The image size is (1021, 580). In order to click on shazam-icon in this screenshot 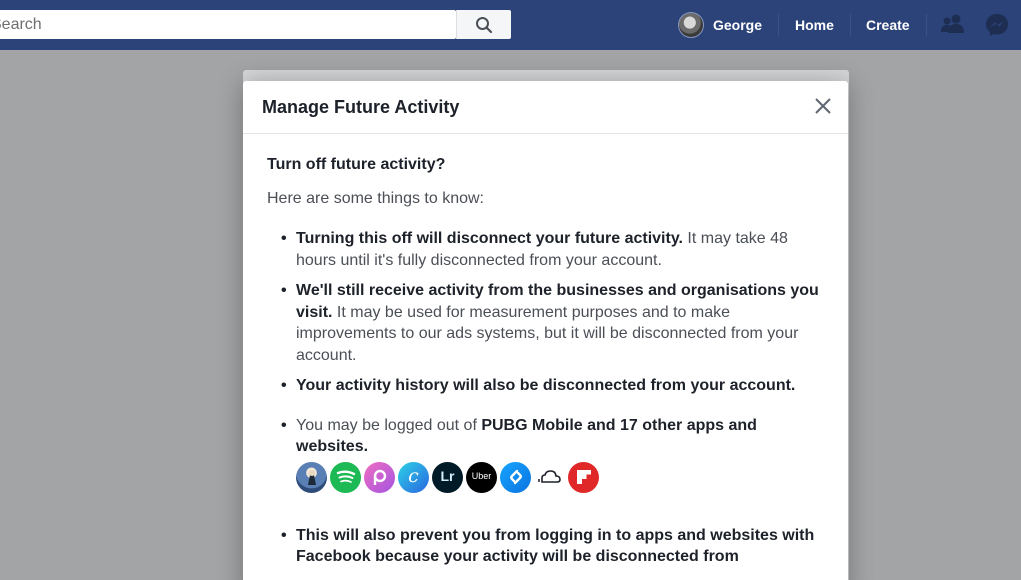, I will do `click(515, 477)`.